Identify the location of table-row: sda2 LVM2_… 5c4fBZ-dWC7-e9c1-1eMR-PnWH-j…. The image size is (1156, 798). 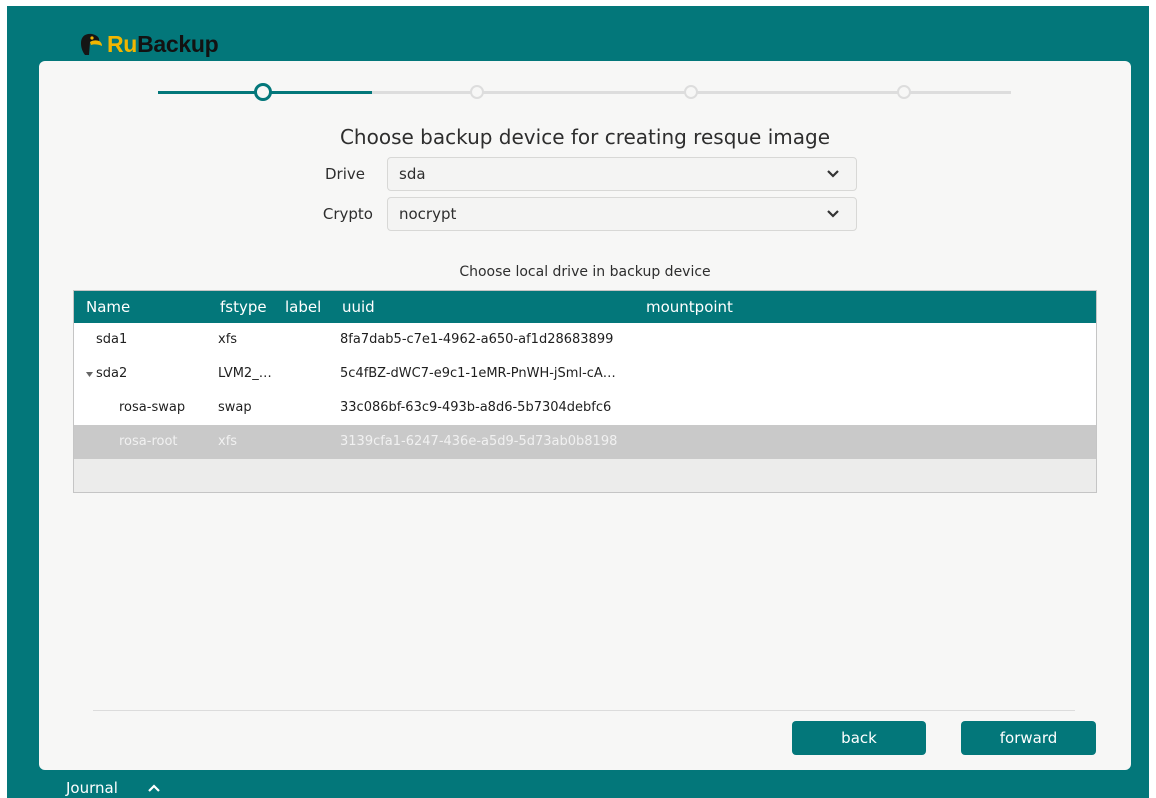
(585, 374).